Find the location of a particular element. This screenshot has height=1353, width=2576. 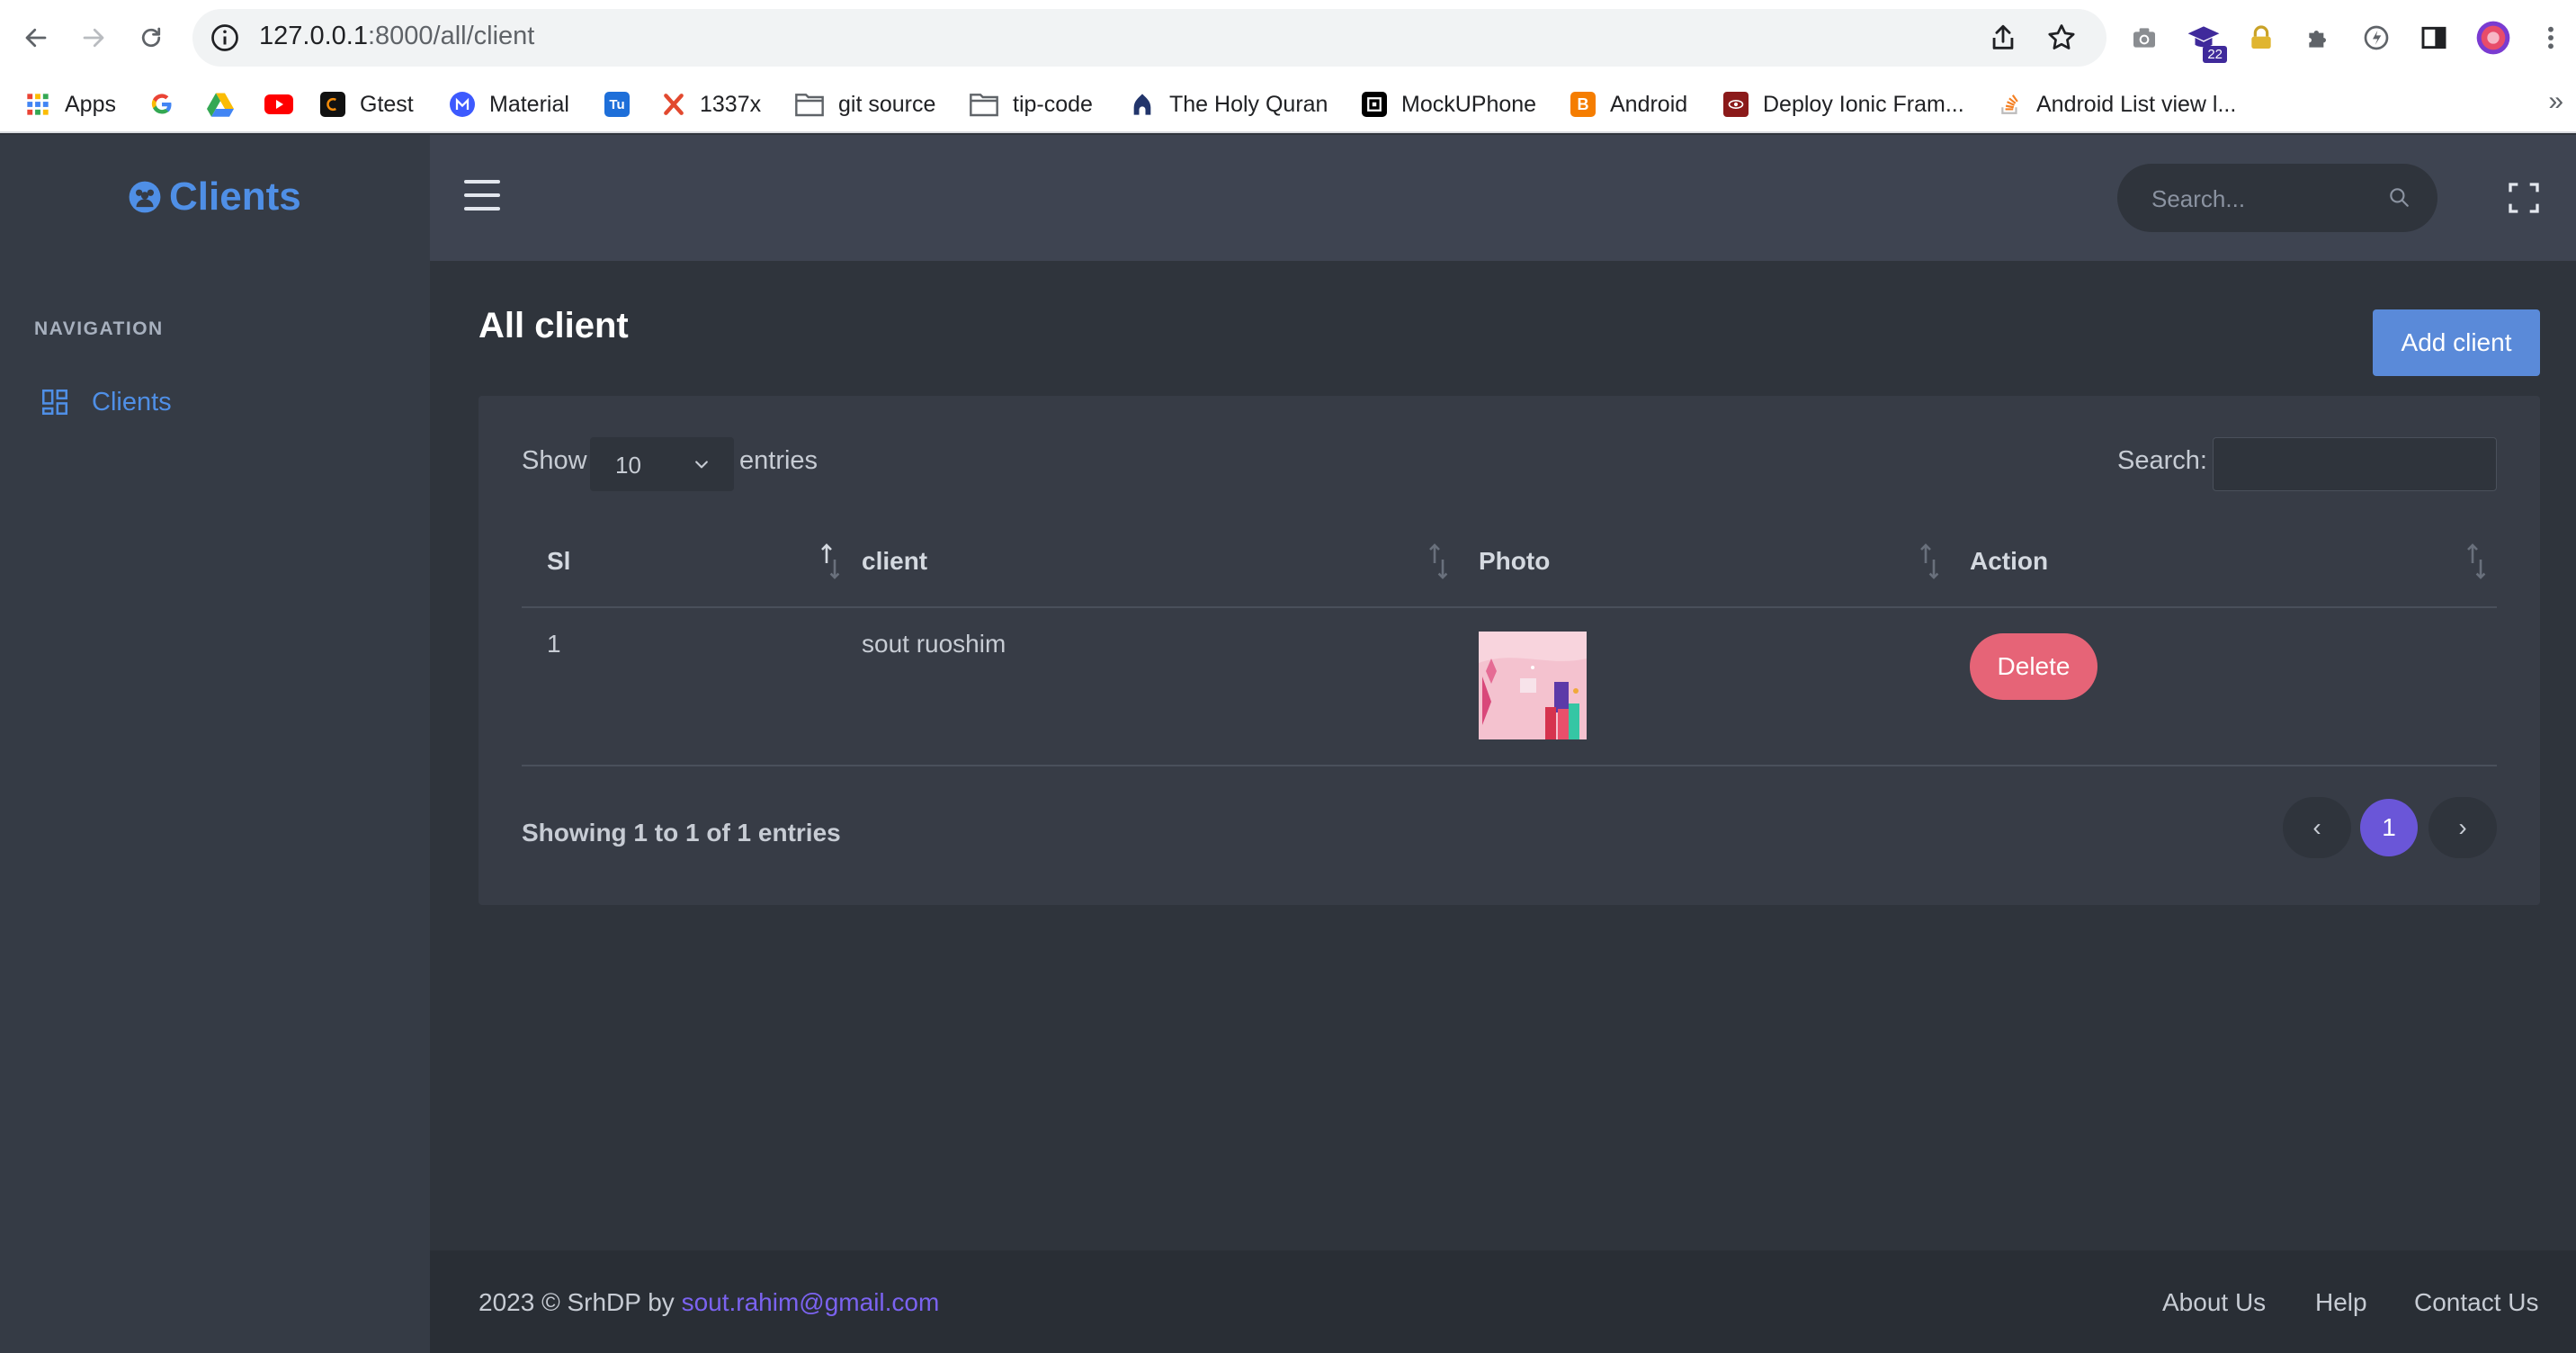

bookmark-mockuphone: MockUPhone is located at coordinates (1449, 104).